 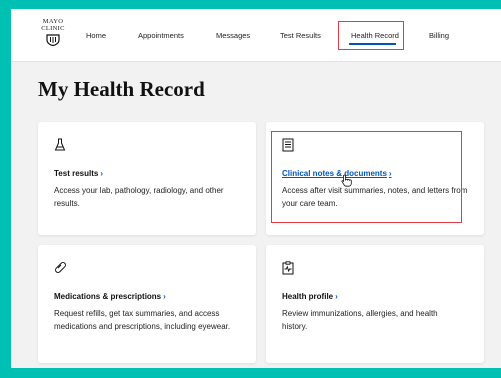 I want to click on health-profile-icon, so click(x=288, y=270).